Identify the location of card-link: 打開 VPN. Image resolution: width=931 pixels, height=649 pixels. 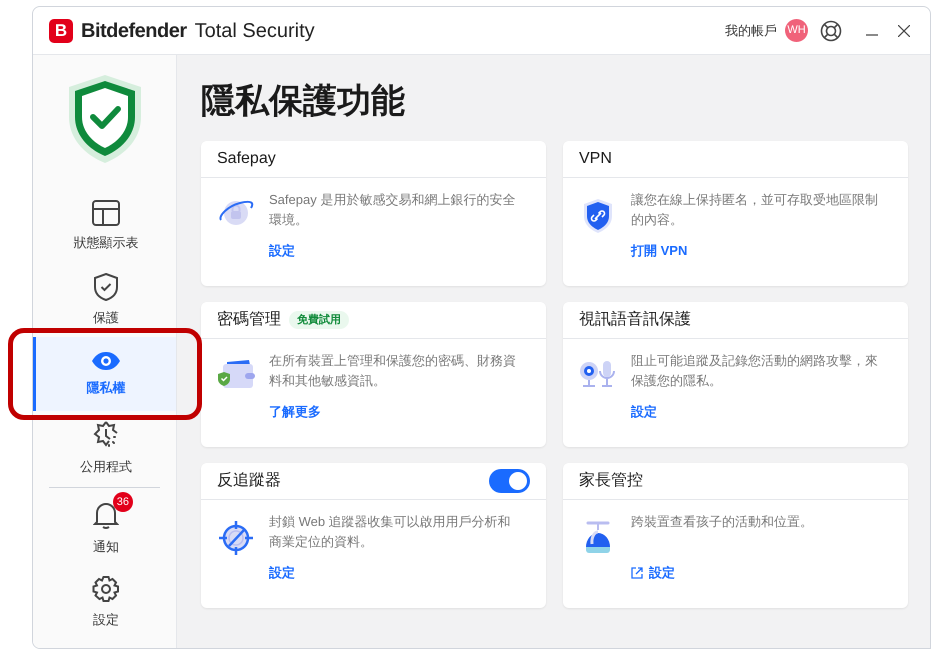
(659, 250).